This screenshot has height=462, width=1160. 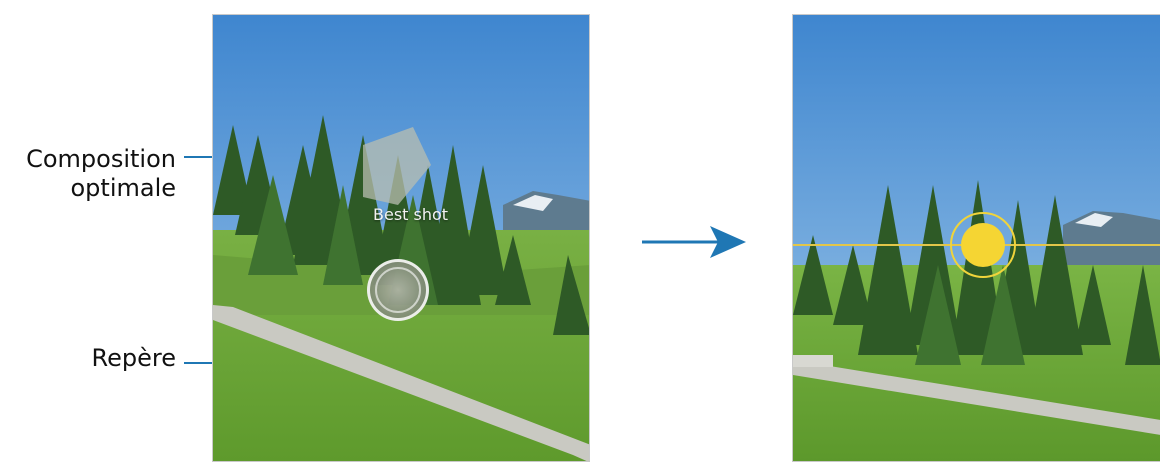 I want to click on callout-composition-line1: Composition, so click(x=101, y=159).